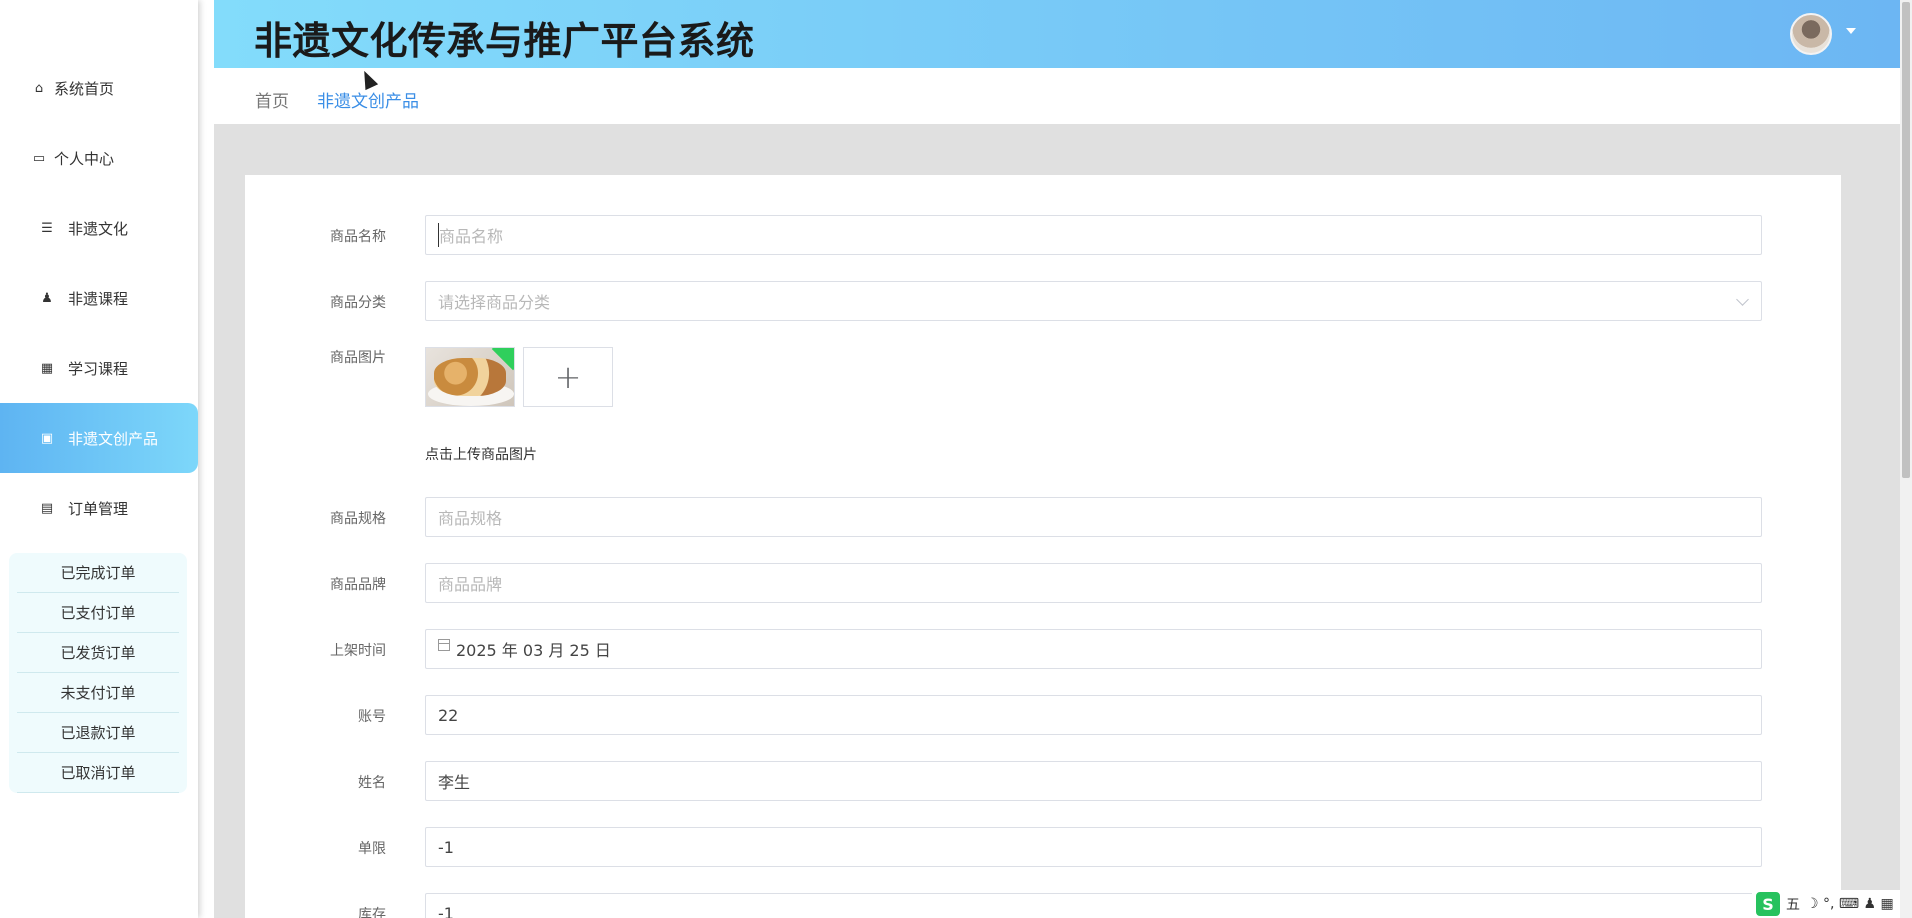  What do you see at coordinates (372, 849) in the screenshot?
I see `field-label: 单限` at bounding box center [372, 849].